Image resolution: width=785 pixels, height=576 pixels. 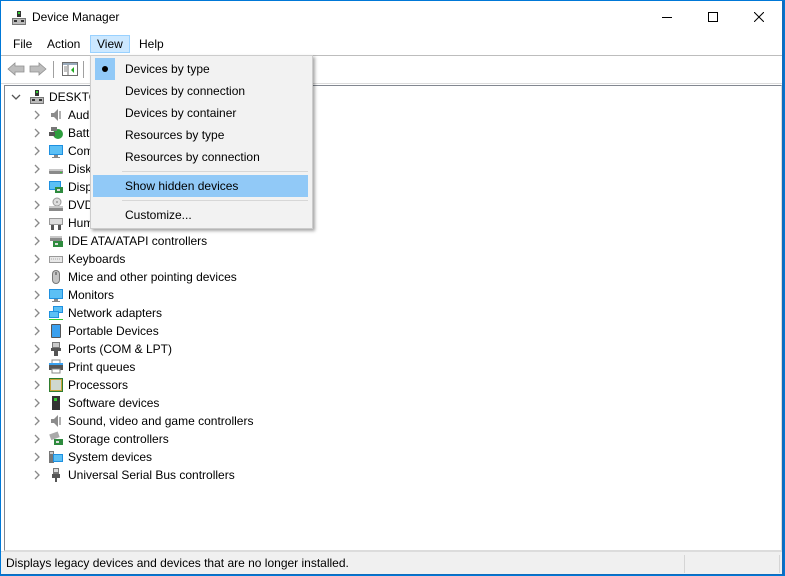 What do you see at coordinates (175, 135) in the screenshot?
I see `menu-item-label: Resources by type` at bounding box center [175, 135].